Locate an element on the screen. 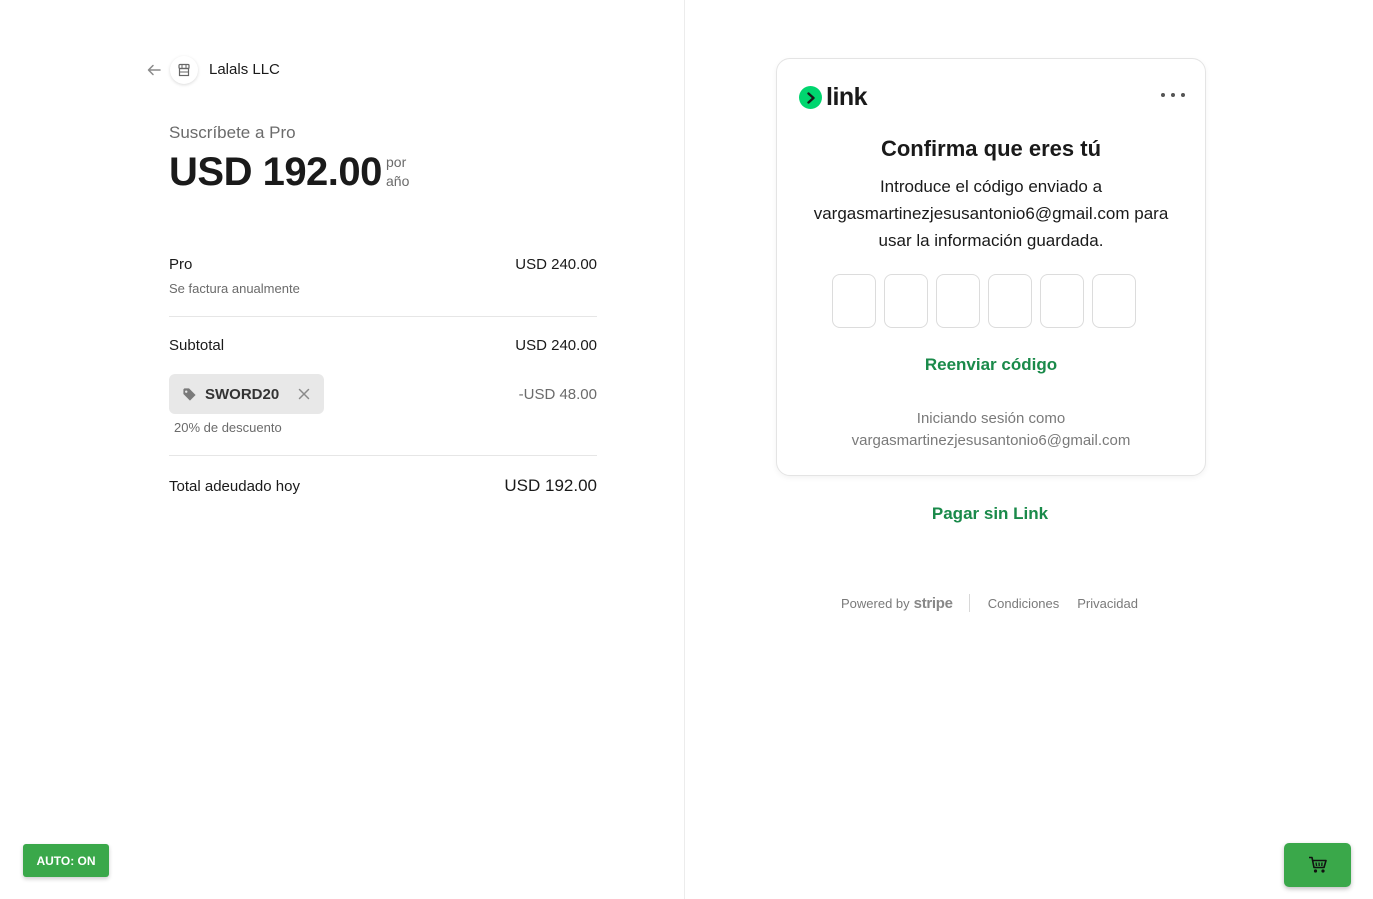  merchant-name: Lalals LLC is located at coordinates (244, 69).